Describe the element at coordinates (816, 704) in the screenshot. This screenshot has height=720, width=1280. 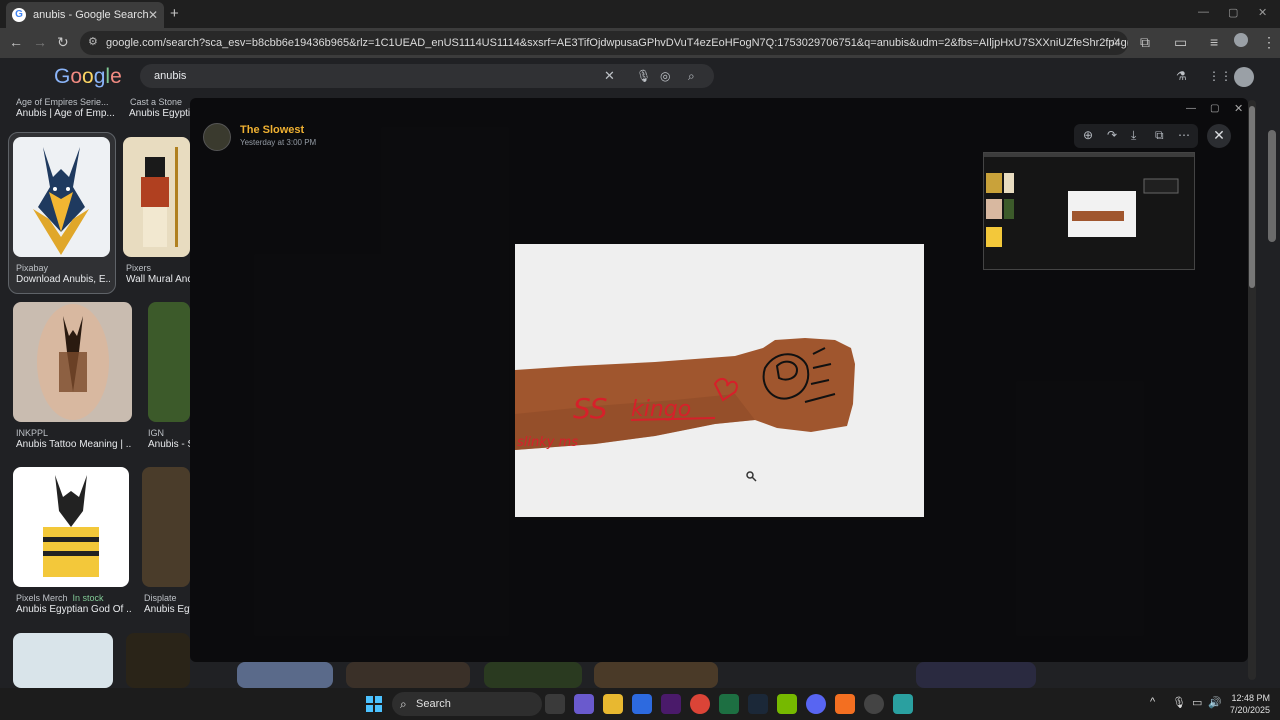
I see `discord-icon` at that location.